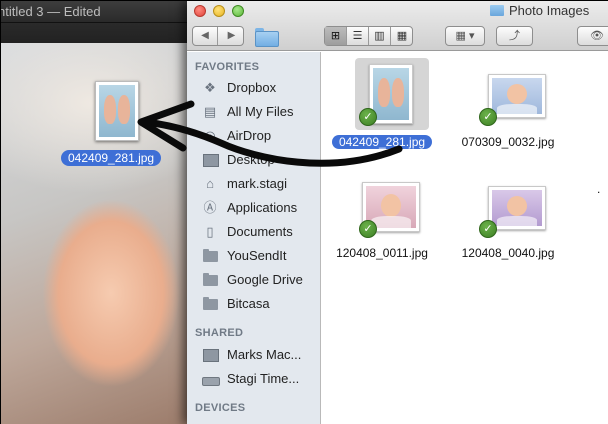 Image resolution: width=608 pixels, height=424 pixels. I want to click on home-icon: ⌂, so click(210, 183).